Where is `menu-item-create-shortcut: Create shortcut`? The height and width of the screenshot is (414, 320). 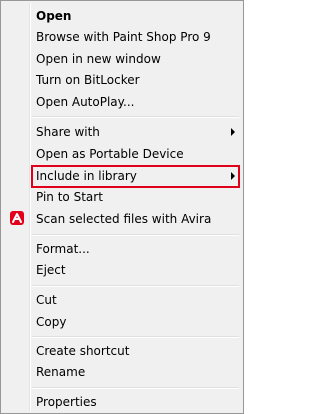 menu-item-create-shortcut: Create shortcut is located at coordinates (122, 351).